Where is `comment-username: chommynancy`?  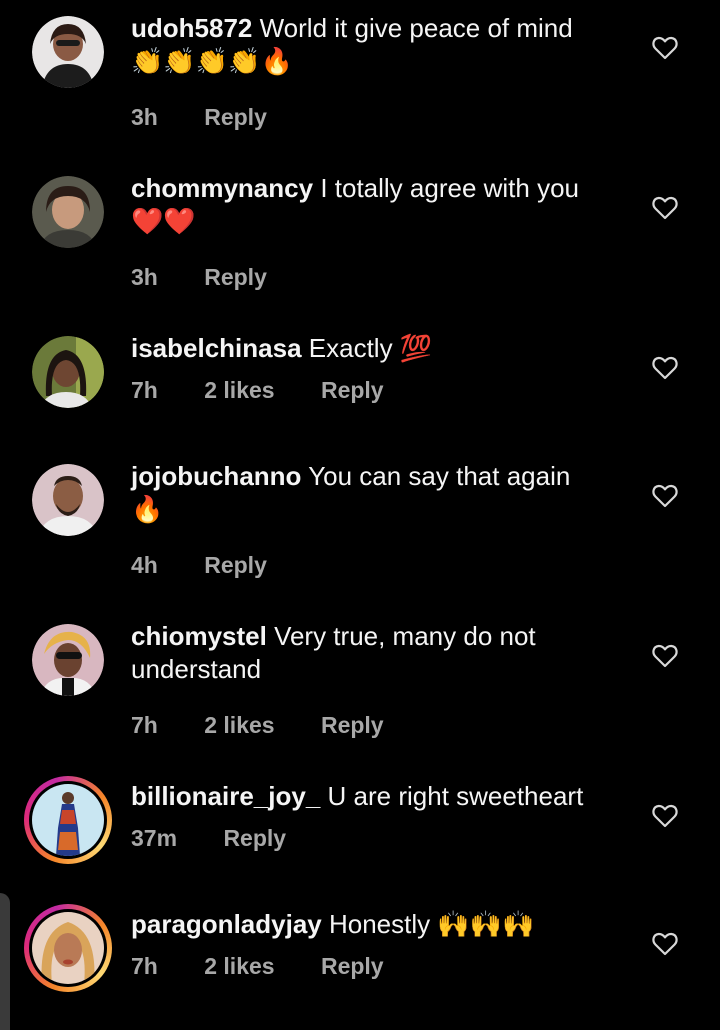 comment-username: chommynancy is located at coordinates (222, 188).